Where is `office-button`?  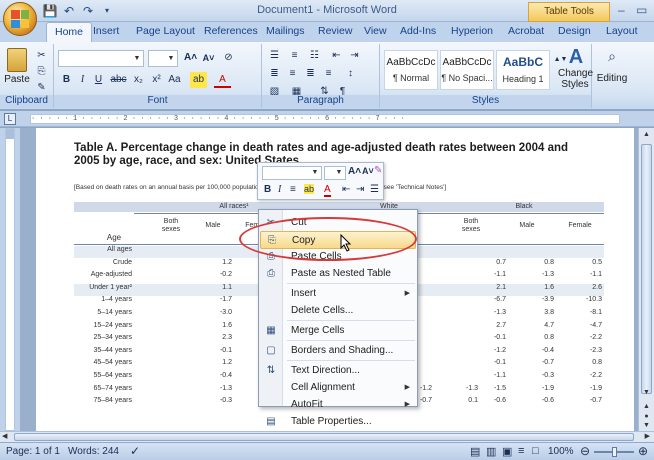 office-button is located at coordinates (20, 19).